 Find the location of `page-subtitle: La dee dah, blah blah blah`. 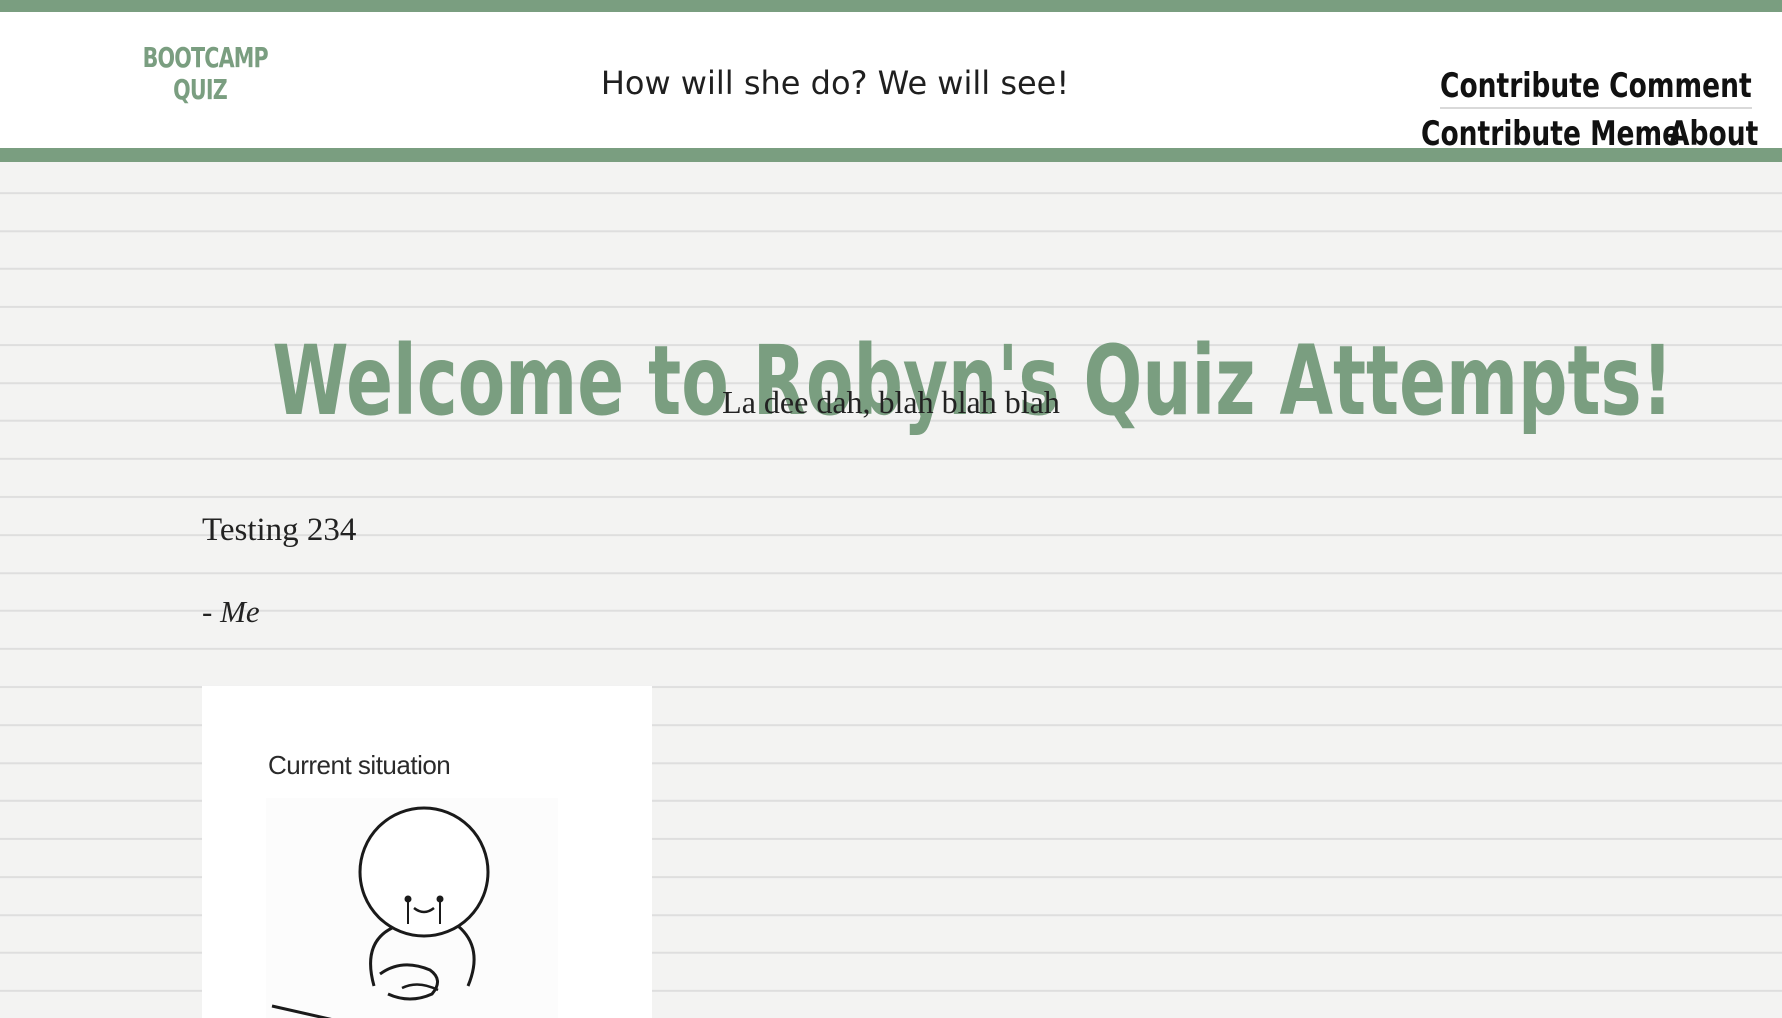

page-subtitle: La dee dah, blah blah blah is located at coordinates (891, 402).